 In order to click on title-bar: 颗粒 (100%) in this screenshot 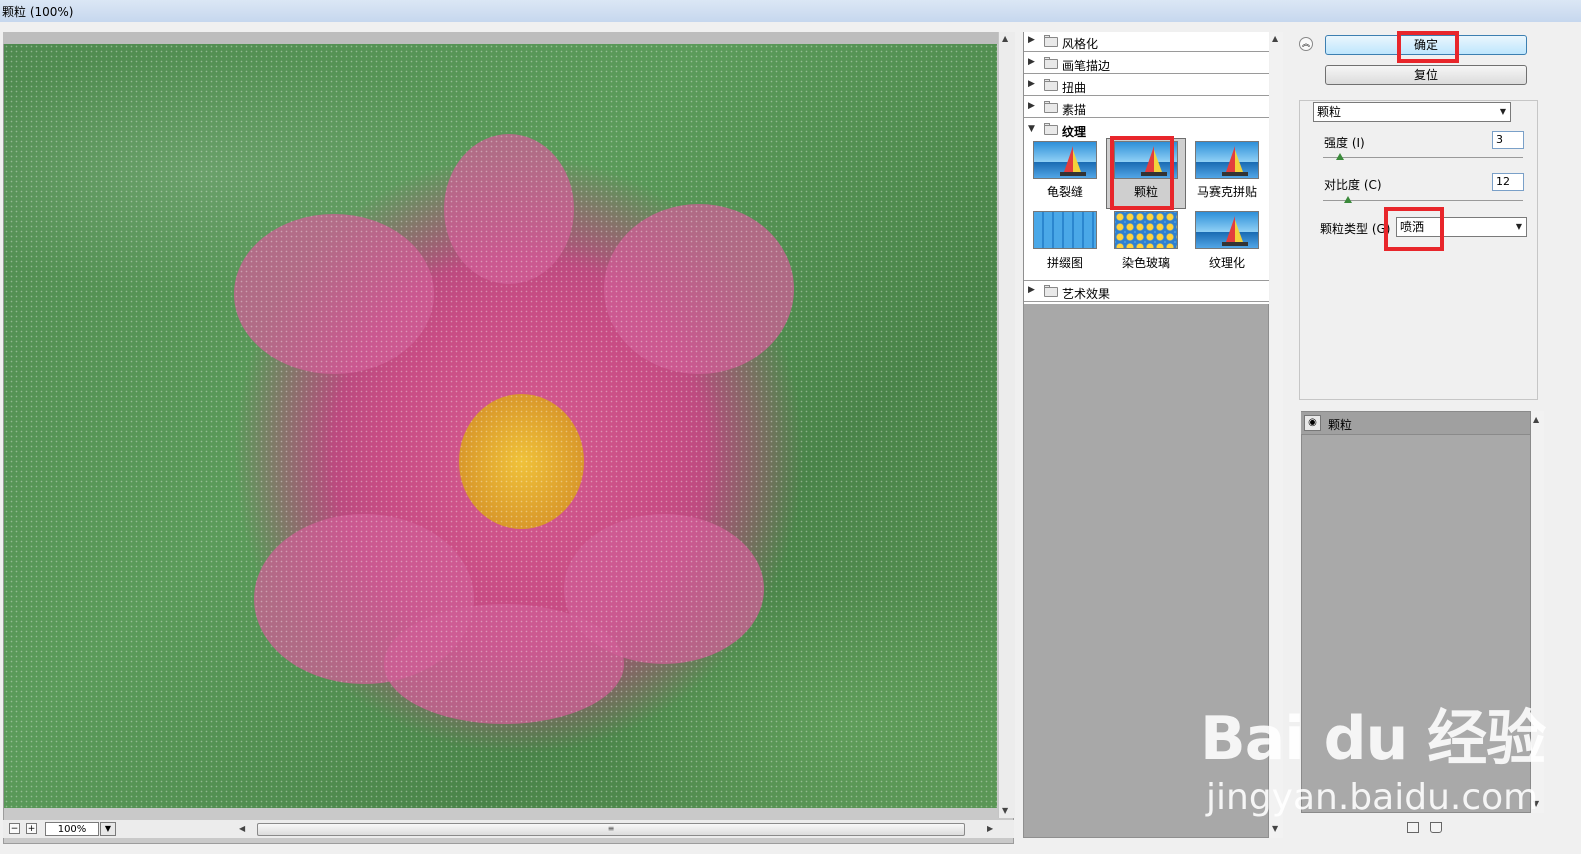, I will do `click(790, 11)`.